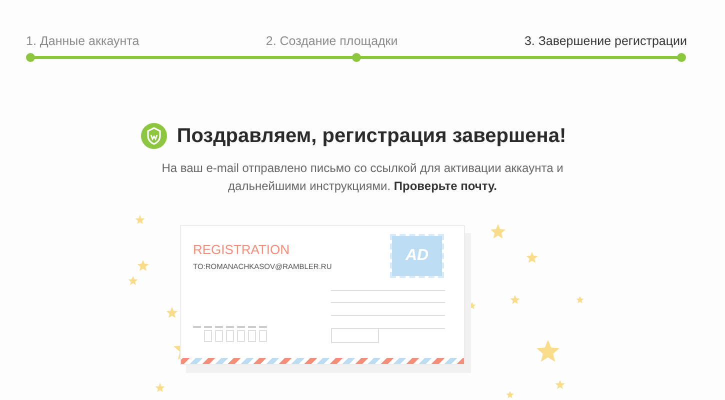 The height and width of the screenshot is (400, 725). I want to click on step-label: 3. Завершение регистрации, so click(605, 41).